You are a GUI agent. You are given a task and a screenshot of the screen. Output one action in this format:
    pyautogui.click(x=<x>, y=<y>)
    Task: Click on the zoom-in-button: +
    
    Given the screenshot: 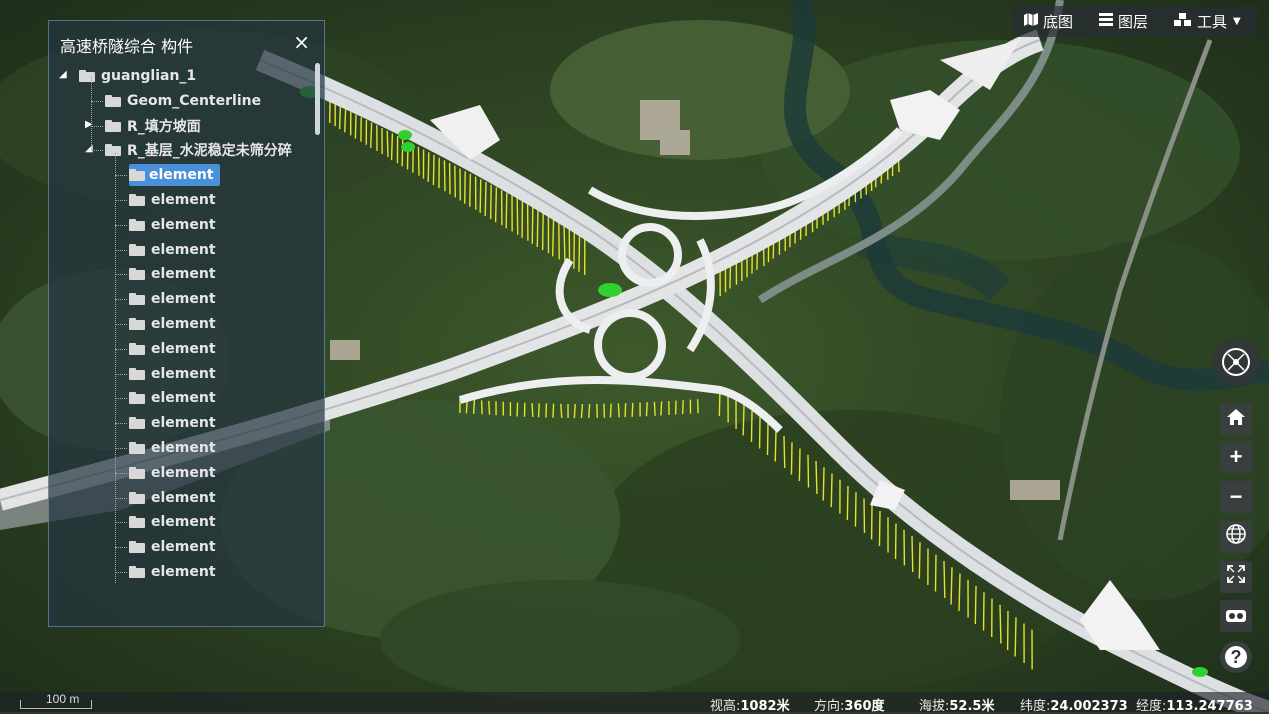 What is the action you would take?
    pyautogui.click(x=1236, y=457)
    